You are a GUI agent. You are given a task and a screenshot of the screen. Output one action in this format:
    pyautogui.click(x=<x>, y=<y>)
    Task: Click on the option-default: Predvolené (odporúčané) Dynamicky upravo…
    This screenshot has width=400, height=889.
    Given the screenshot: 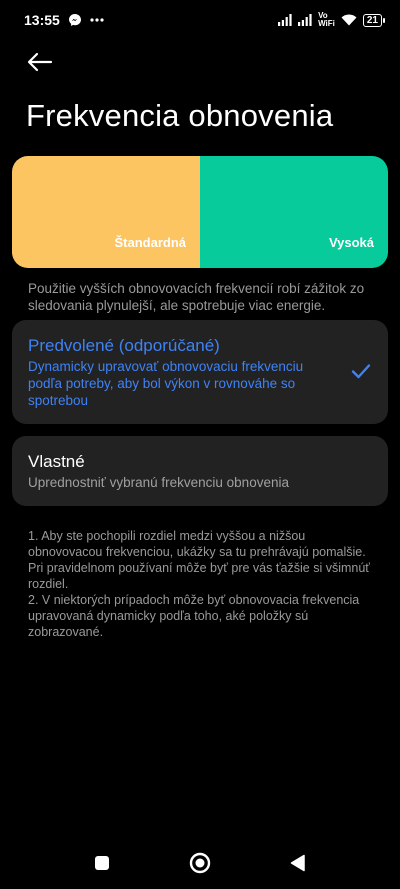 What is the action you would take?
    pyautogui.click(x=200, y=372)
    